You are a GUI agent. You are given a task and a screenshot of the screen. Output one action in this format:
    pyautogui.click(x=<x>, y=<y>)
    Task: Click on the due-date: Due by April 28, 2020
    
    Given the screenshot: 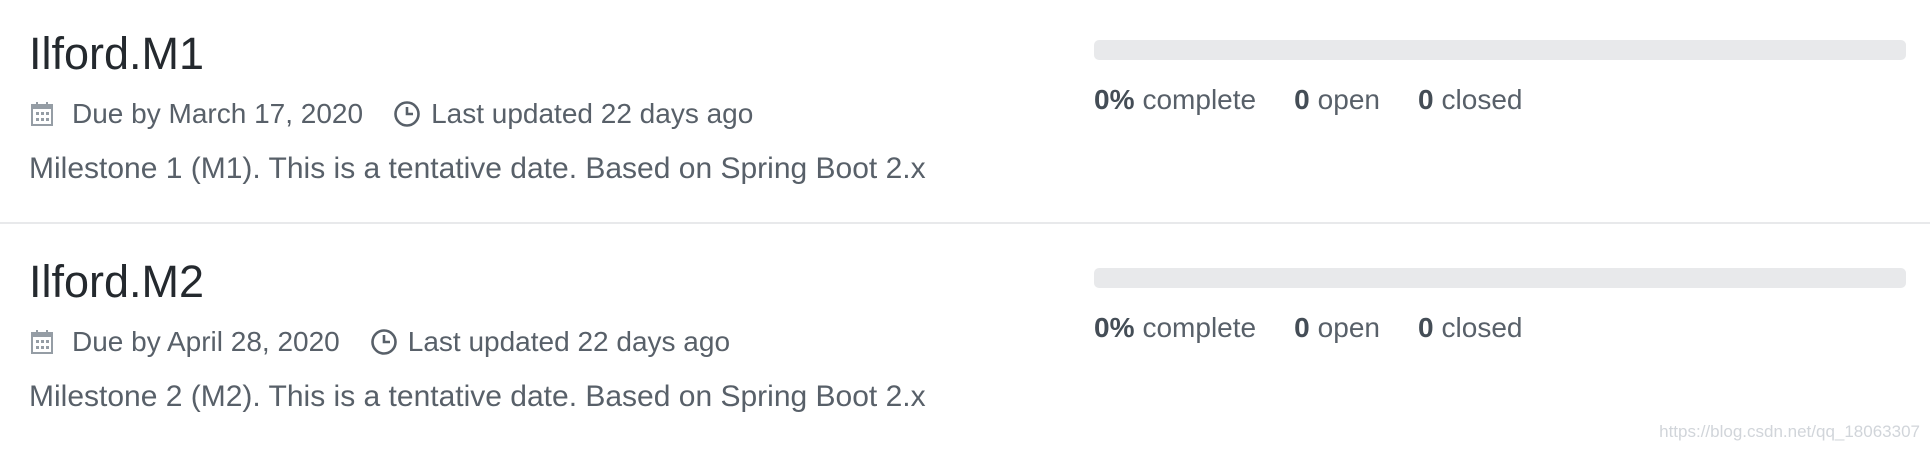 What is the action you would take?
    pyautogui.click(x=185, y=342)
    